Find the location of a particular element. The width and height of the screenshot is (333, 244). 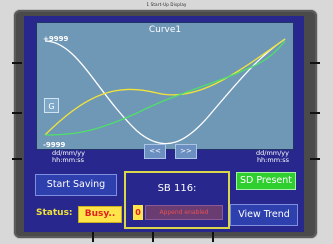

x-axis-end-time: hh:mm:ss is located at coordinates (272, 160).